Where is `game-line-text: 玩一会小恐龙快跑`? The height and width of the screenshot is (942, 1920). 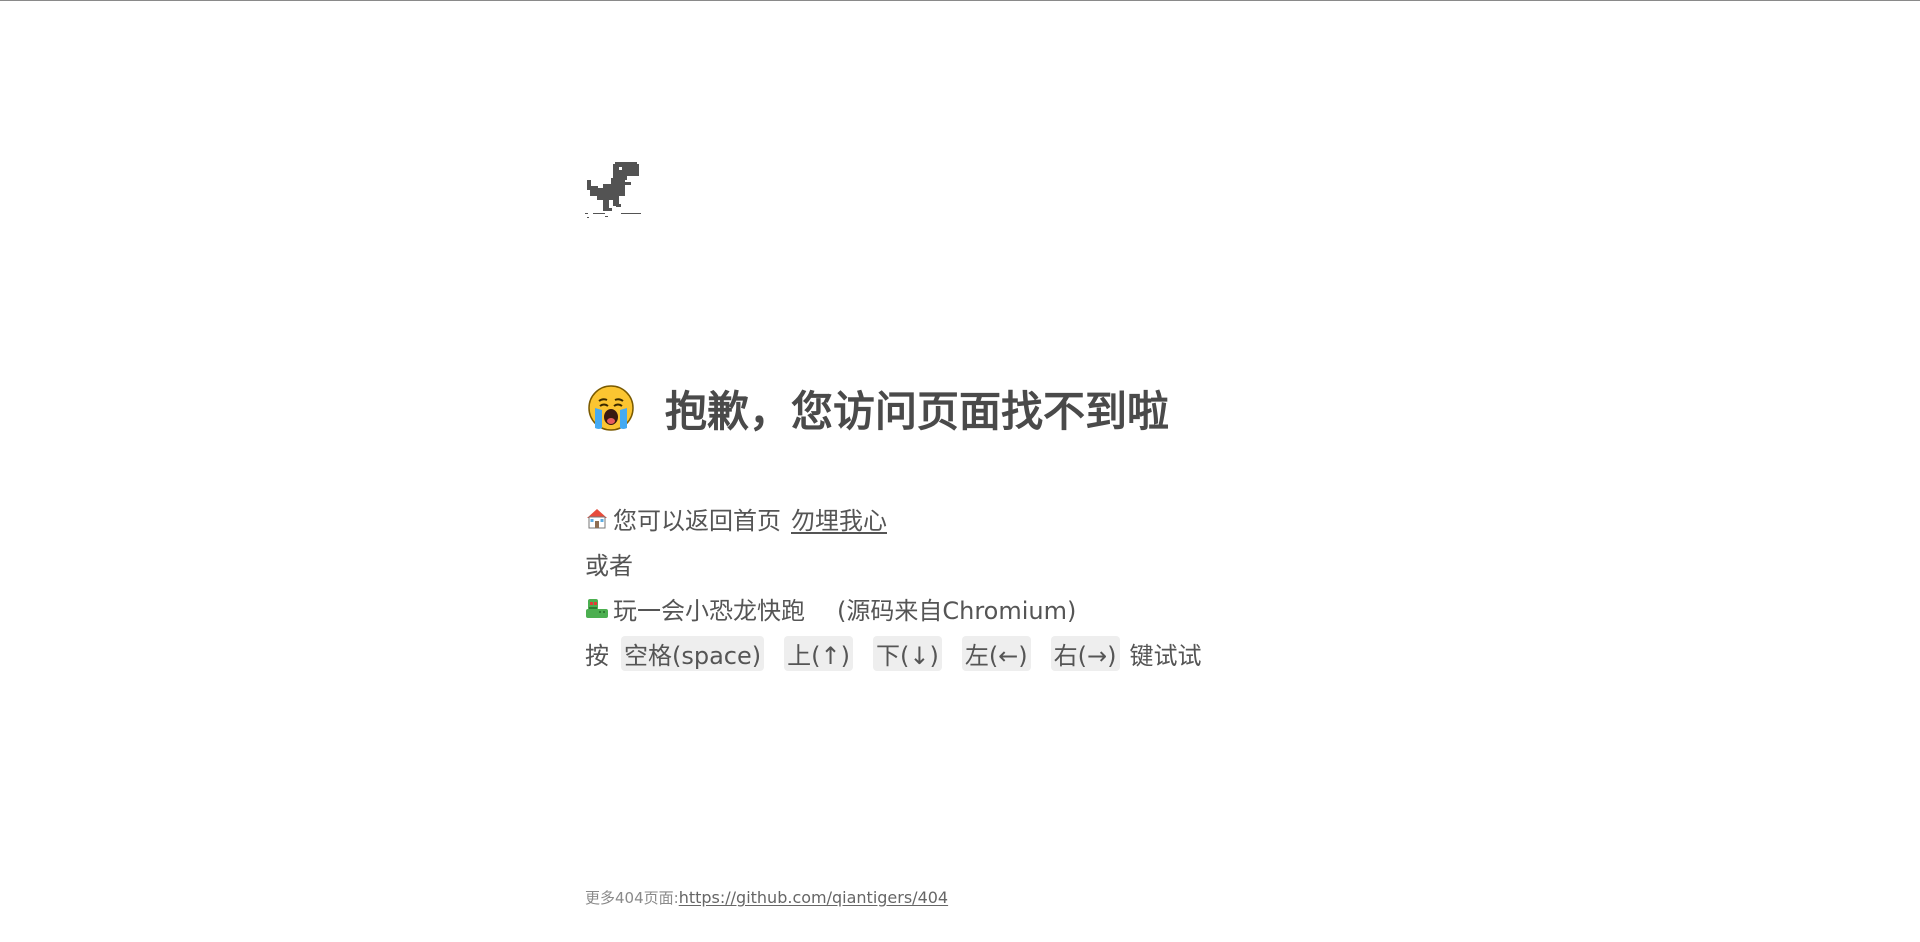 game-line-text: 玩一会小恐龙快跑 is located at coordinates (709, 610).